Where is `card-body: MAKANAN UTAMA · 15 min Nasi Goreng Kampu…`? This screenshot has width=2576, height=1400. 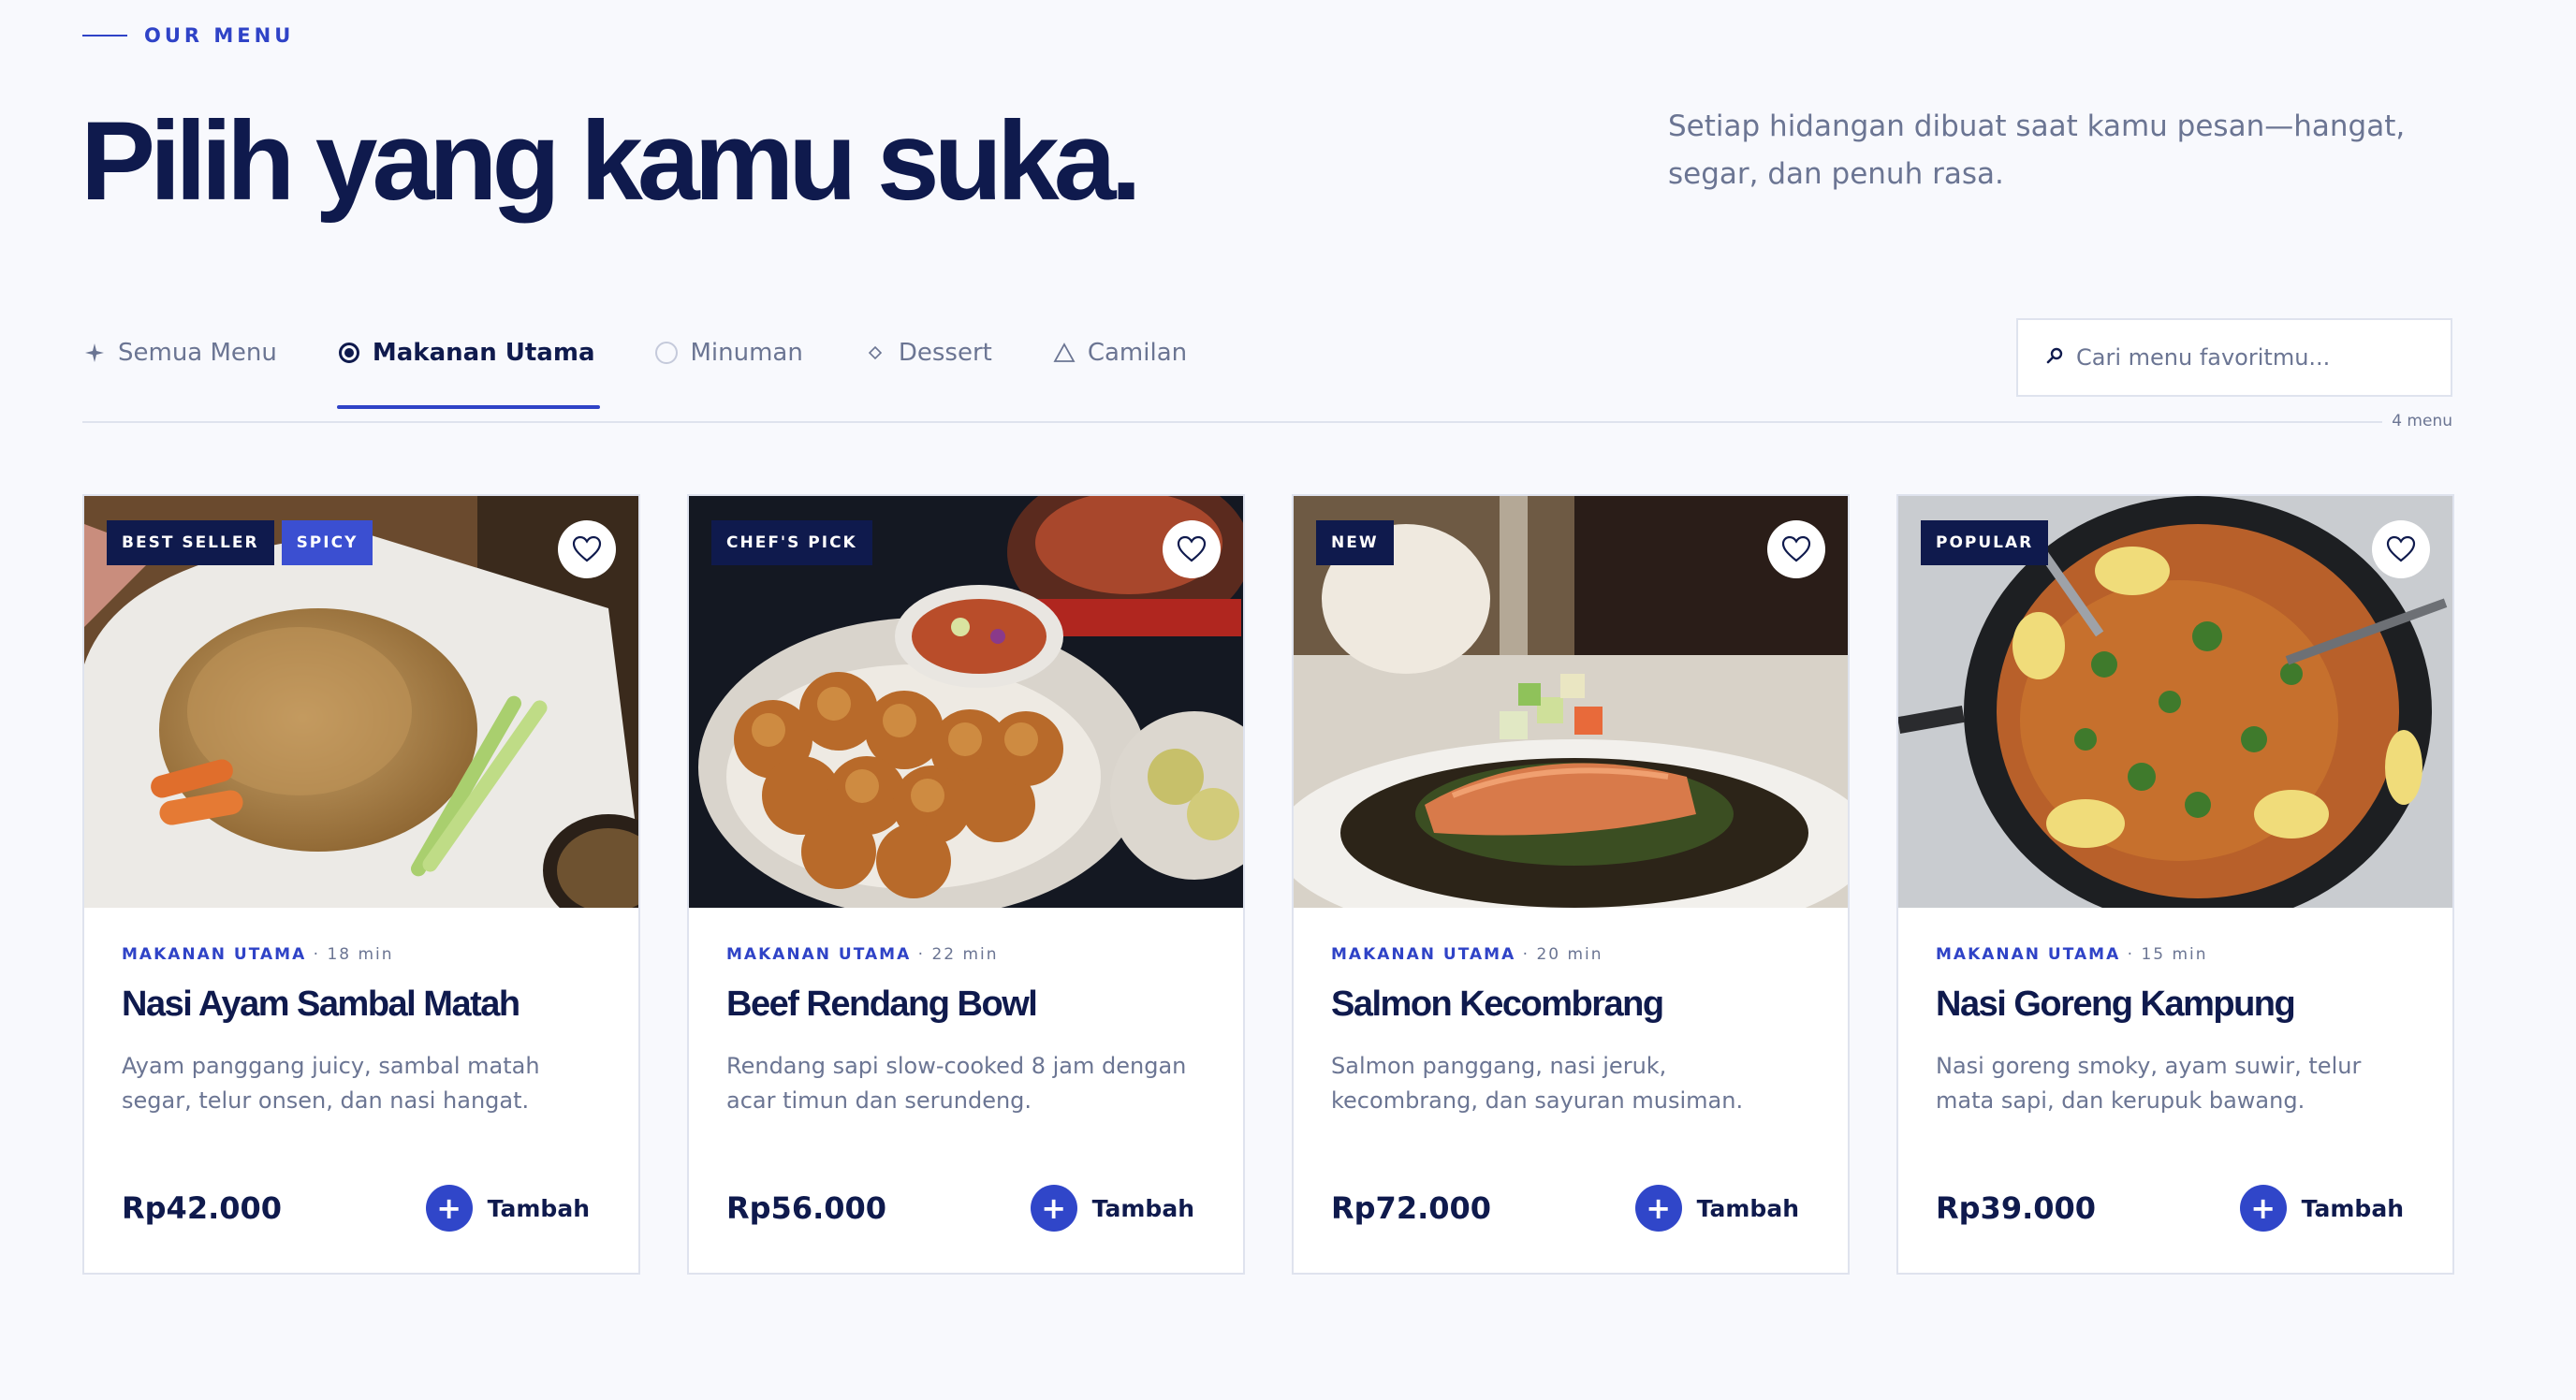
card-body: MAKANAN UTAMA · 15 min Nasi Goreng Kampu… is located at coordinates (2175, 1013).